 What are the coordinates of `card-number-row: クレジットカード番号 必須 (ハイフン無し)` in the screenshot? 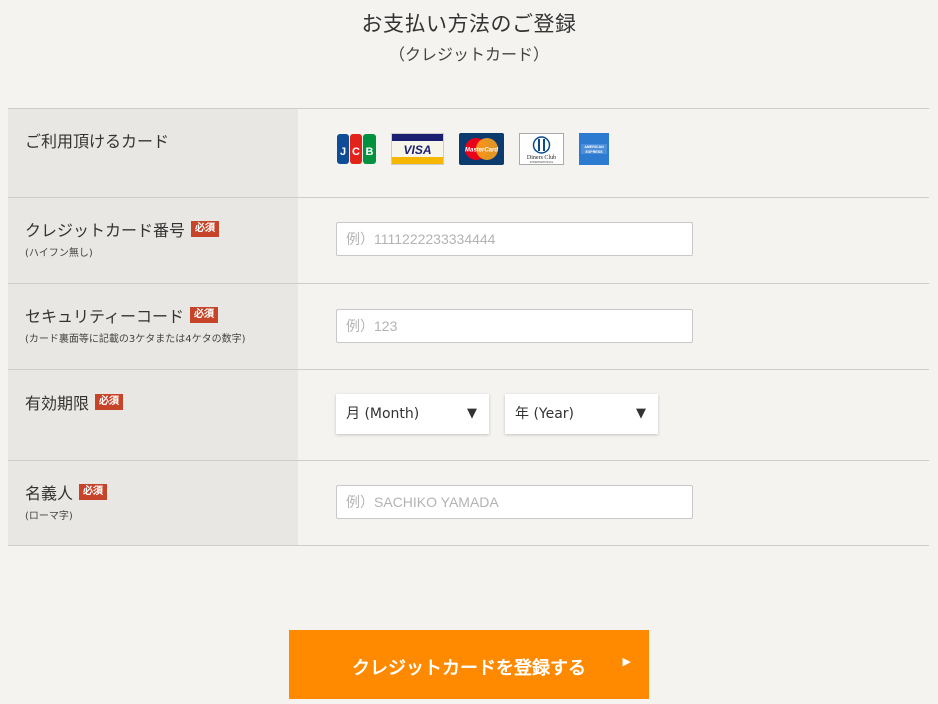 It's located at (468, 241).